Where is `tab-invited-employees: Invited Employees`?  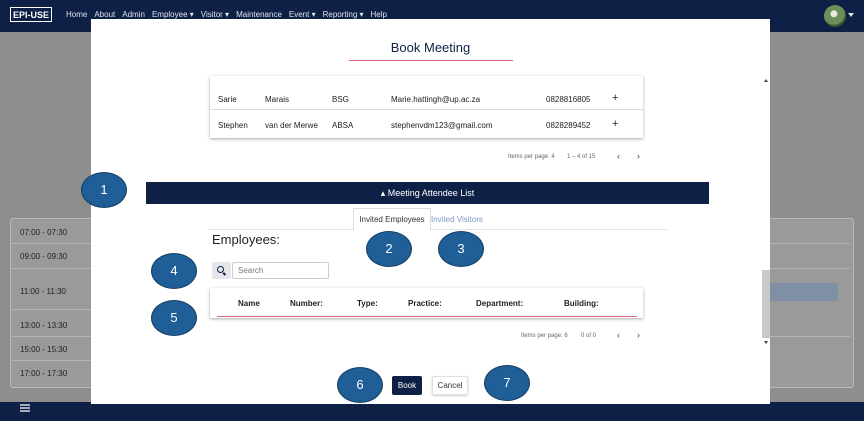
tab-invited-employees: Invited Employees is located at coordinates (392, 219).